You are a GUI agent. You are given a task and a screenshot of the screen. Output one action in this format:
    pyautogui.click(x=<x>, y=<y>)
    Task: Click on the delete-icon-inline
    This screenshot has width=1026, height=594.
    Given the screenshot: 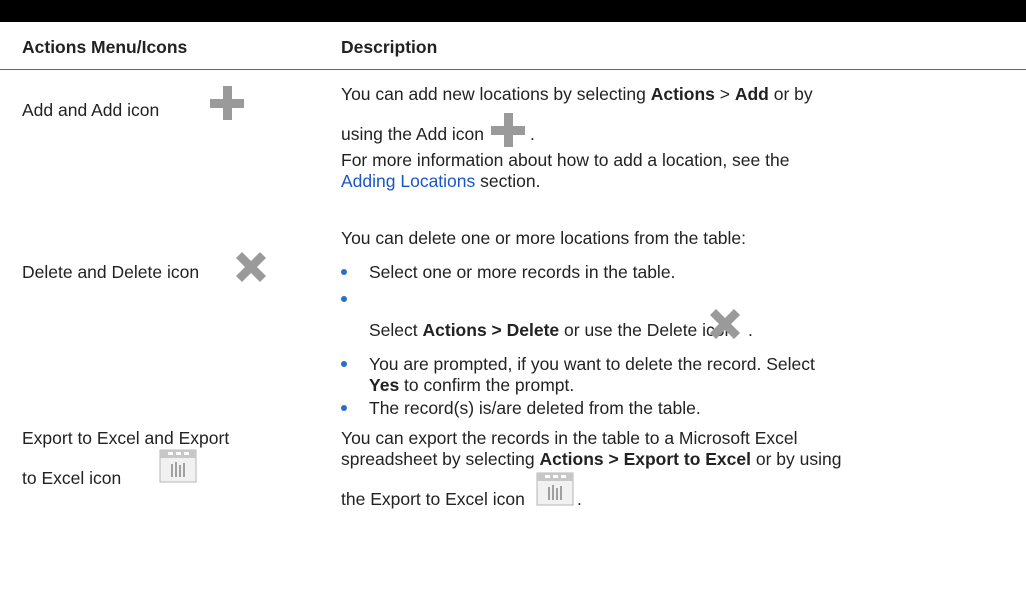 What is the action you would take?
    pyautogui.click(x=725, y=324)
    